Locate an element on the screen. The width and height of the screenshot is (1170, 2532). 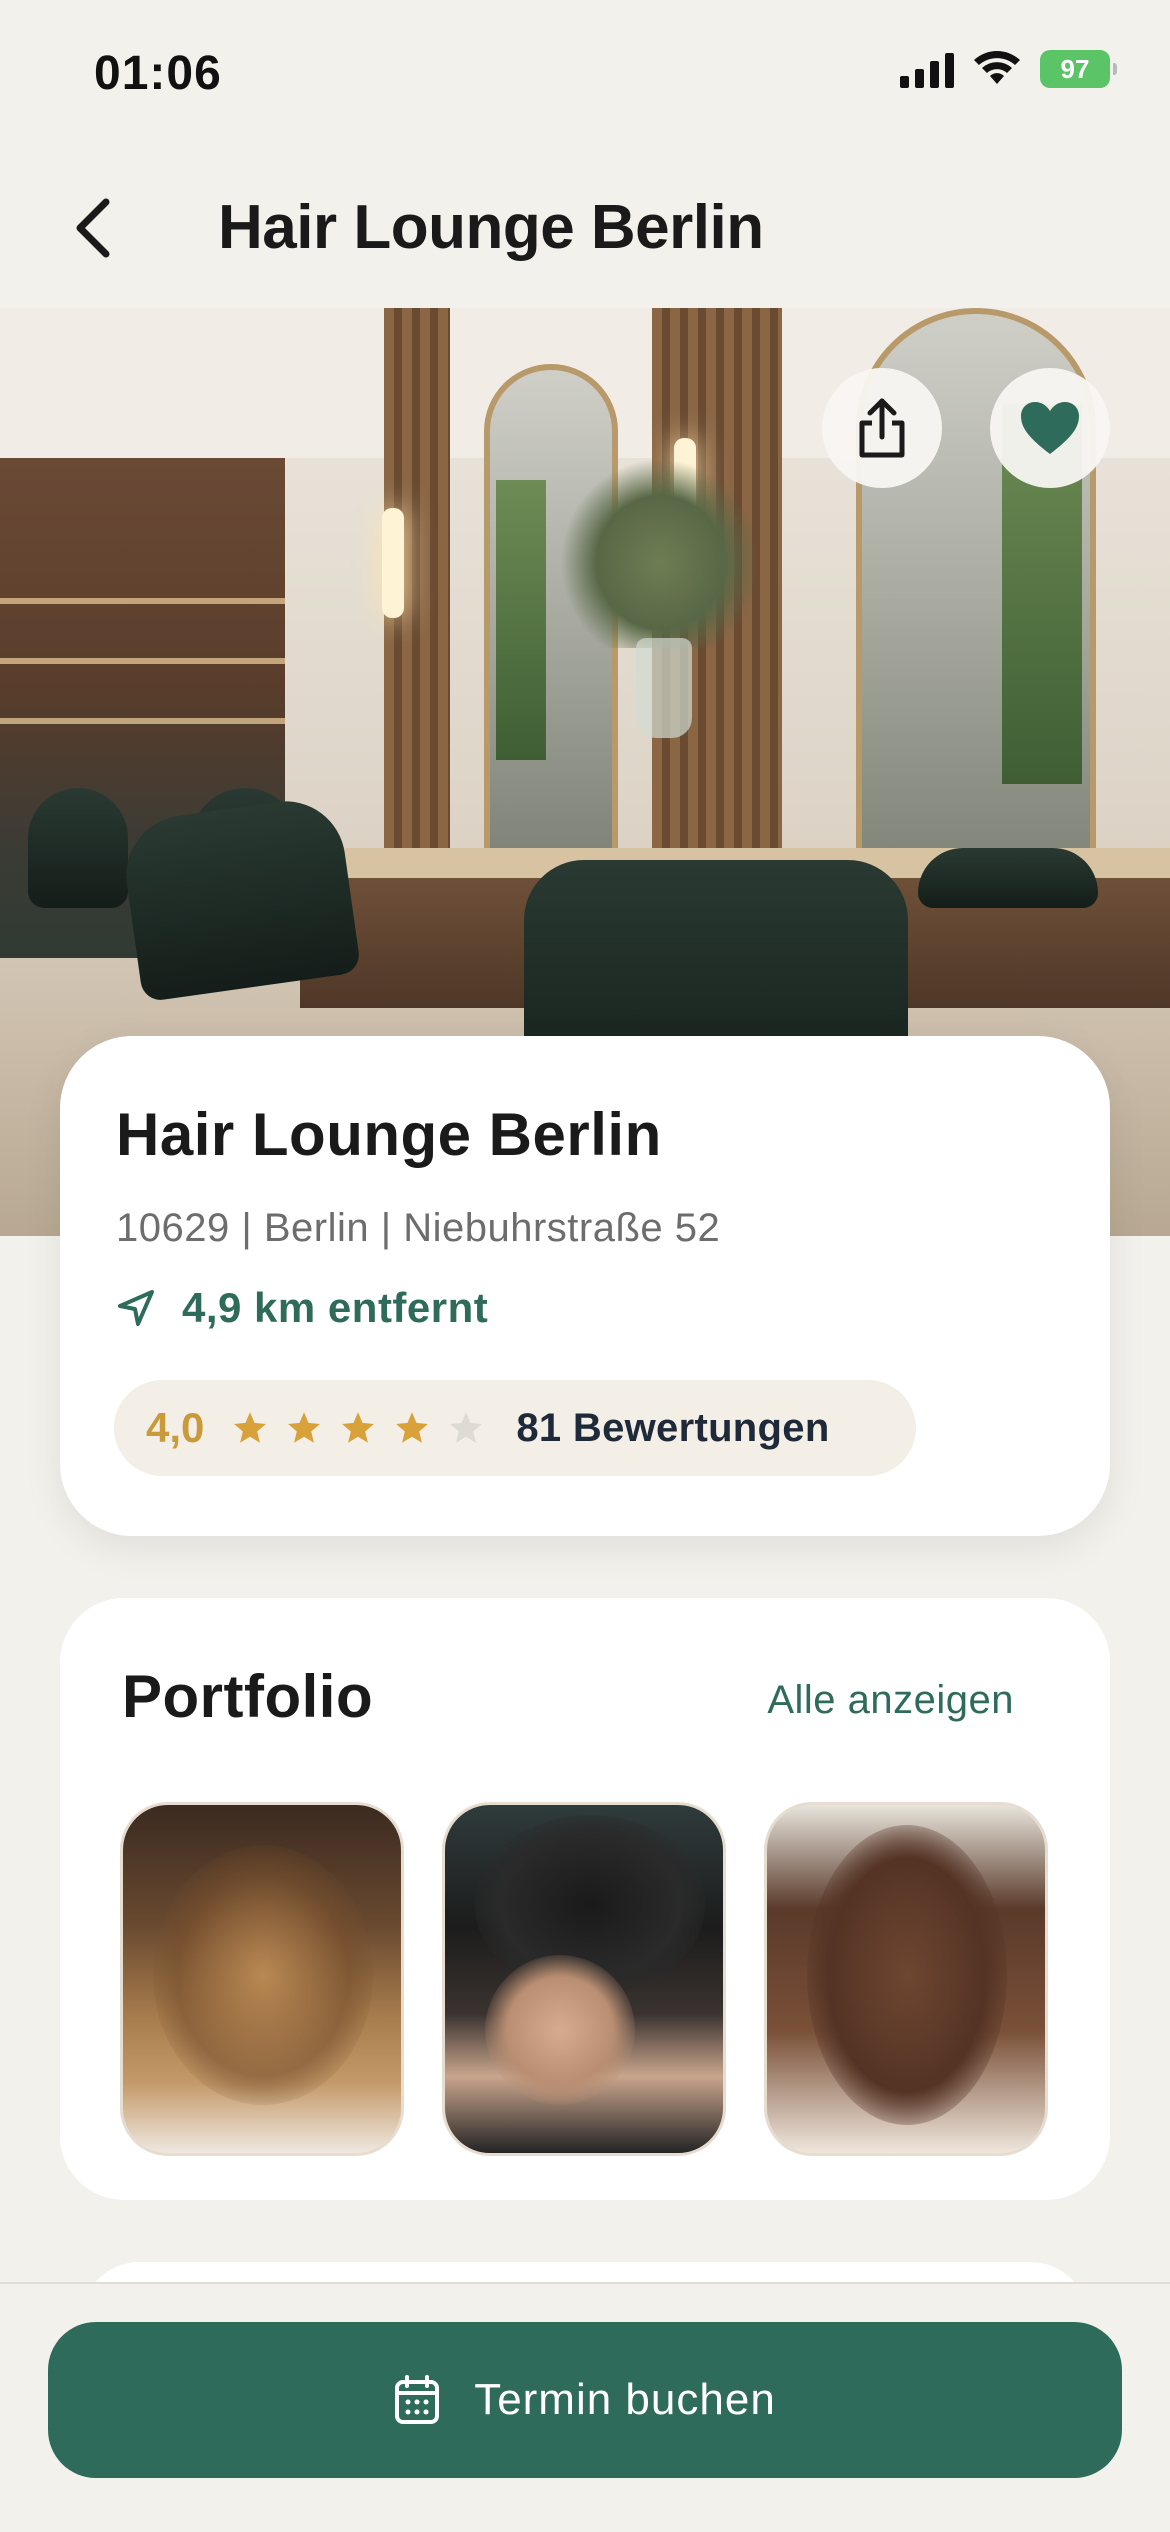
portfolio-item-balayage is located at coordinates (262, 1979).